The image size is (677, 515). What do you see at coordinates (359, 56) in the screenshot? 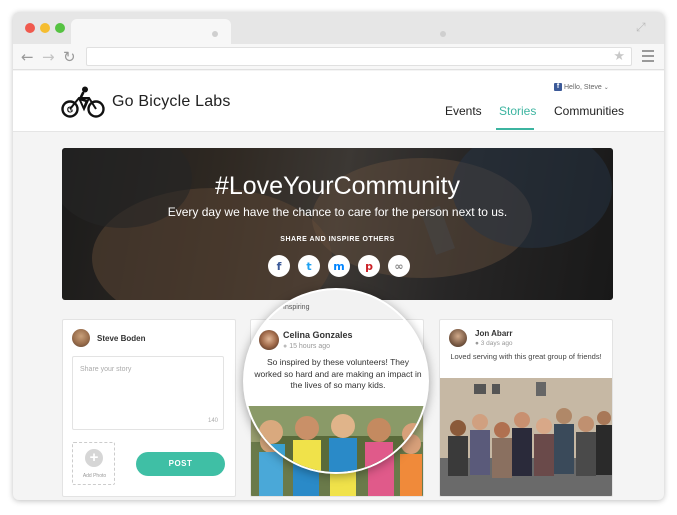
I see `address-bar: ★` at bounding box center [359, 56].